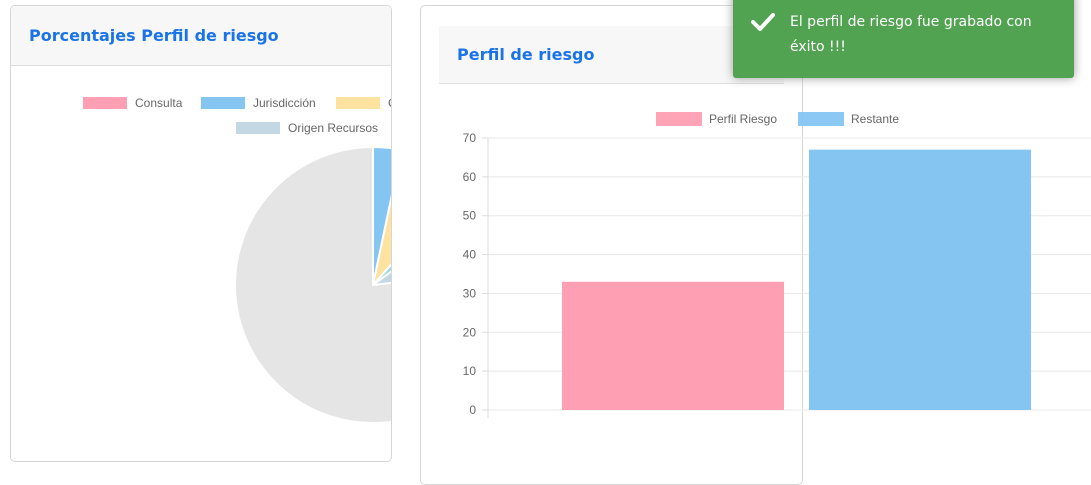 The height and width of the screenshot is (485, 1091). What do you see at coordinates (470, 371) in the screenshot?
I see `y-tick-label: 10` at bounding box center [470, 371].